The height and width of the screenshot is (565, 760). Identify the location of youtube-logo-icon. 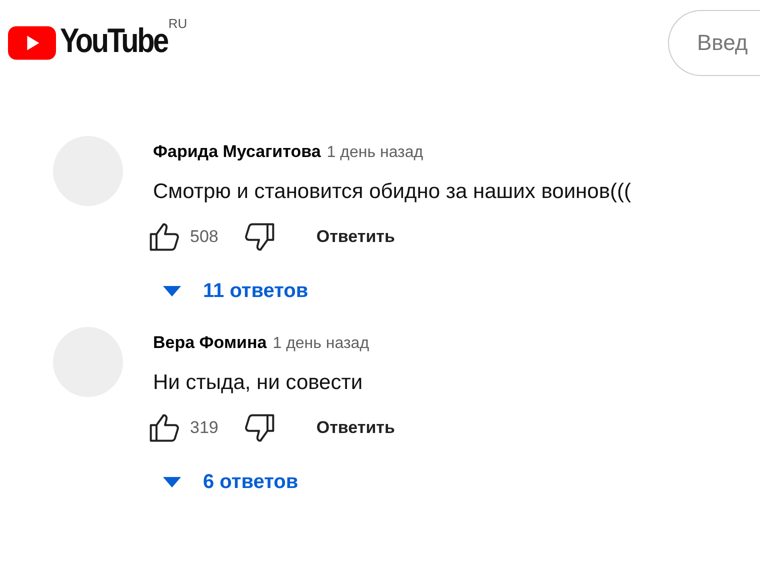
(32, 43).